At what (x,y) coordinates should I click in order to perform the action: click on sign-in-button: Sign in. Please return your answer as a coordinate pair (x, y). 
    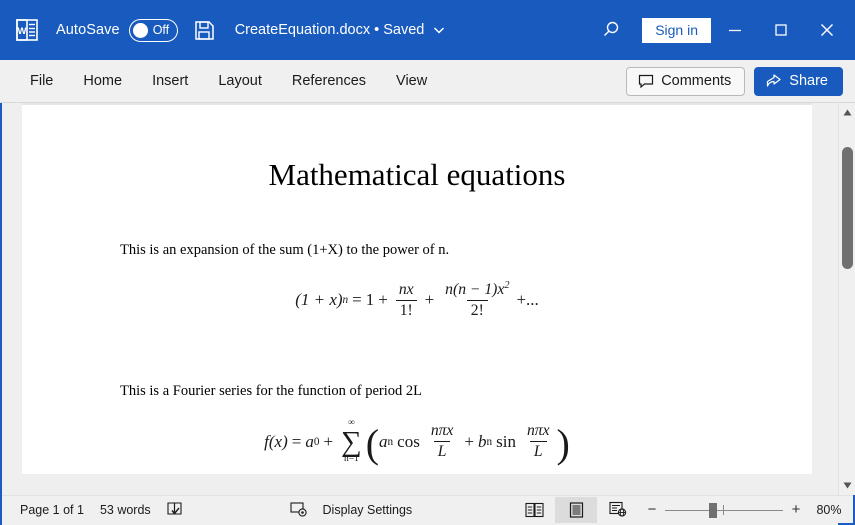
    Looking at the image, I should click on (676, 30).